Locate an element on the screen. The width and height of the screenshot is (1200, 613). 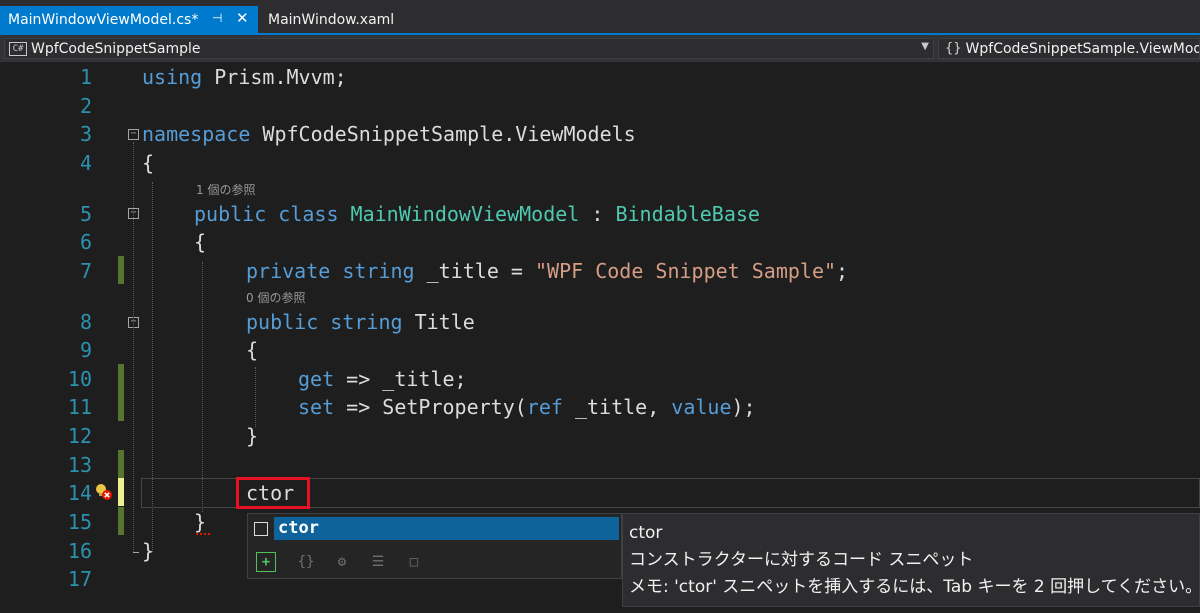
unsaved-line-marker is located at coordinates (121, 492).